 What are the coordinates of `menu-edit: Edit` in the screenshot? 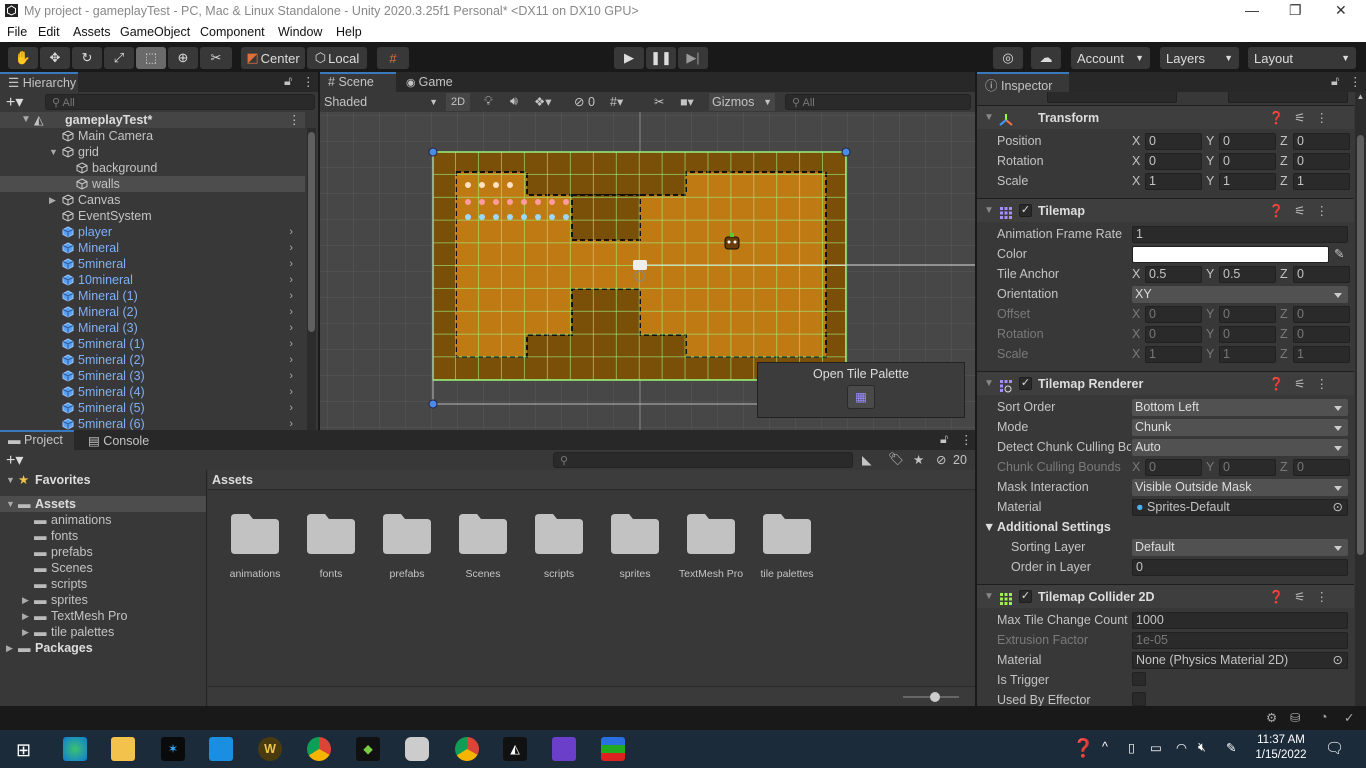 It's located at (49, 32).